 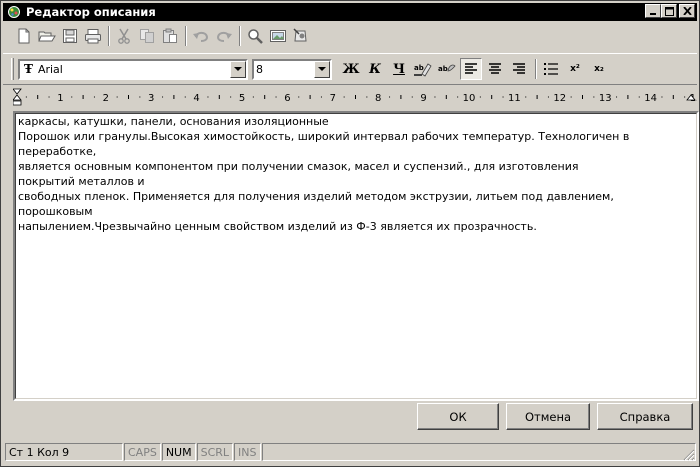 What do you see at coordinates (170, 36) in the screenshot?
I see `paste-icon` at bounding box center [170, 36].